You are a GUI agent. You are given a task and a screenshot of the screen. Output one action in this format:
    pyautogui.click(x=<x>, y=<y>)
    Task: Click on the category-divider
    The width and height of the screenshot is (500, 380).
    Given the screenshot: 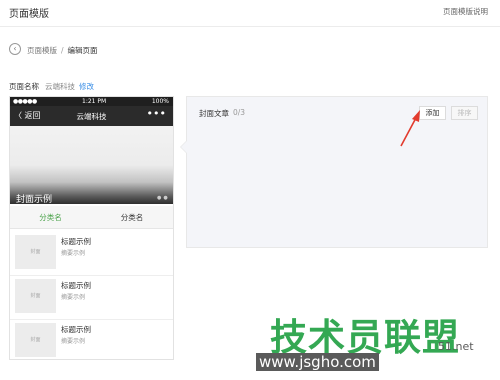 What is the action you would take?
    pyautogui.click(x=91, y=228)
    